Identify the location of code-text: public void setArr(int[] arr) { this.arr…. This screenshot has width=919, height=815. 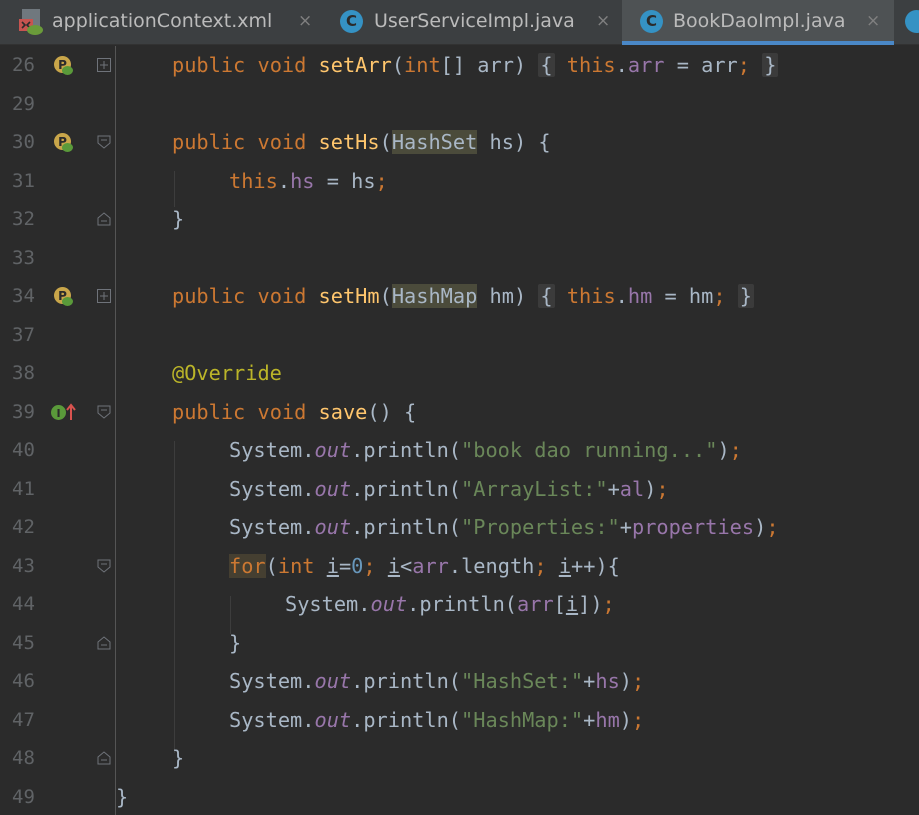
(475, 65).